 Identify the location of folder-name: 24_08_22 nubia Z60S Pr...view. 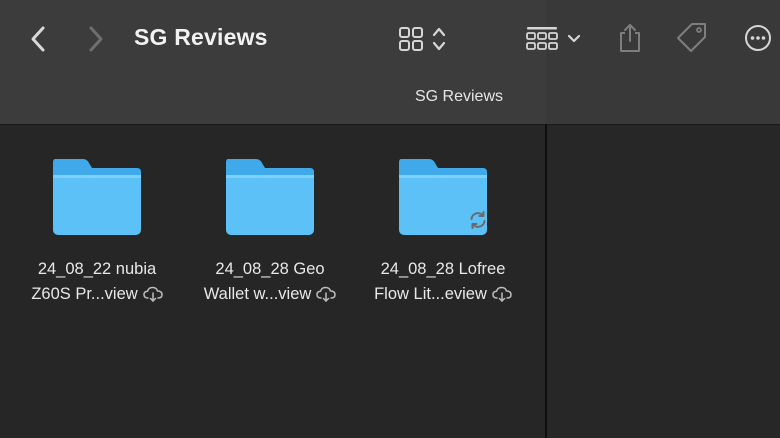
(97, 282).